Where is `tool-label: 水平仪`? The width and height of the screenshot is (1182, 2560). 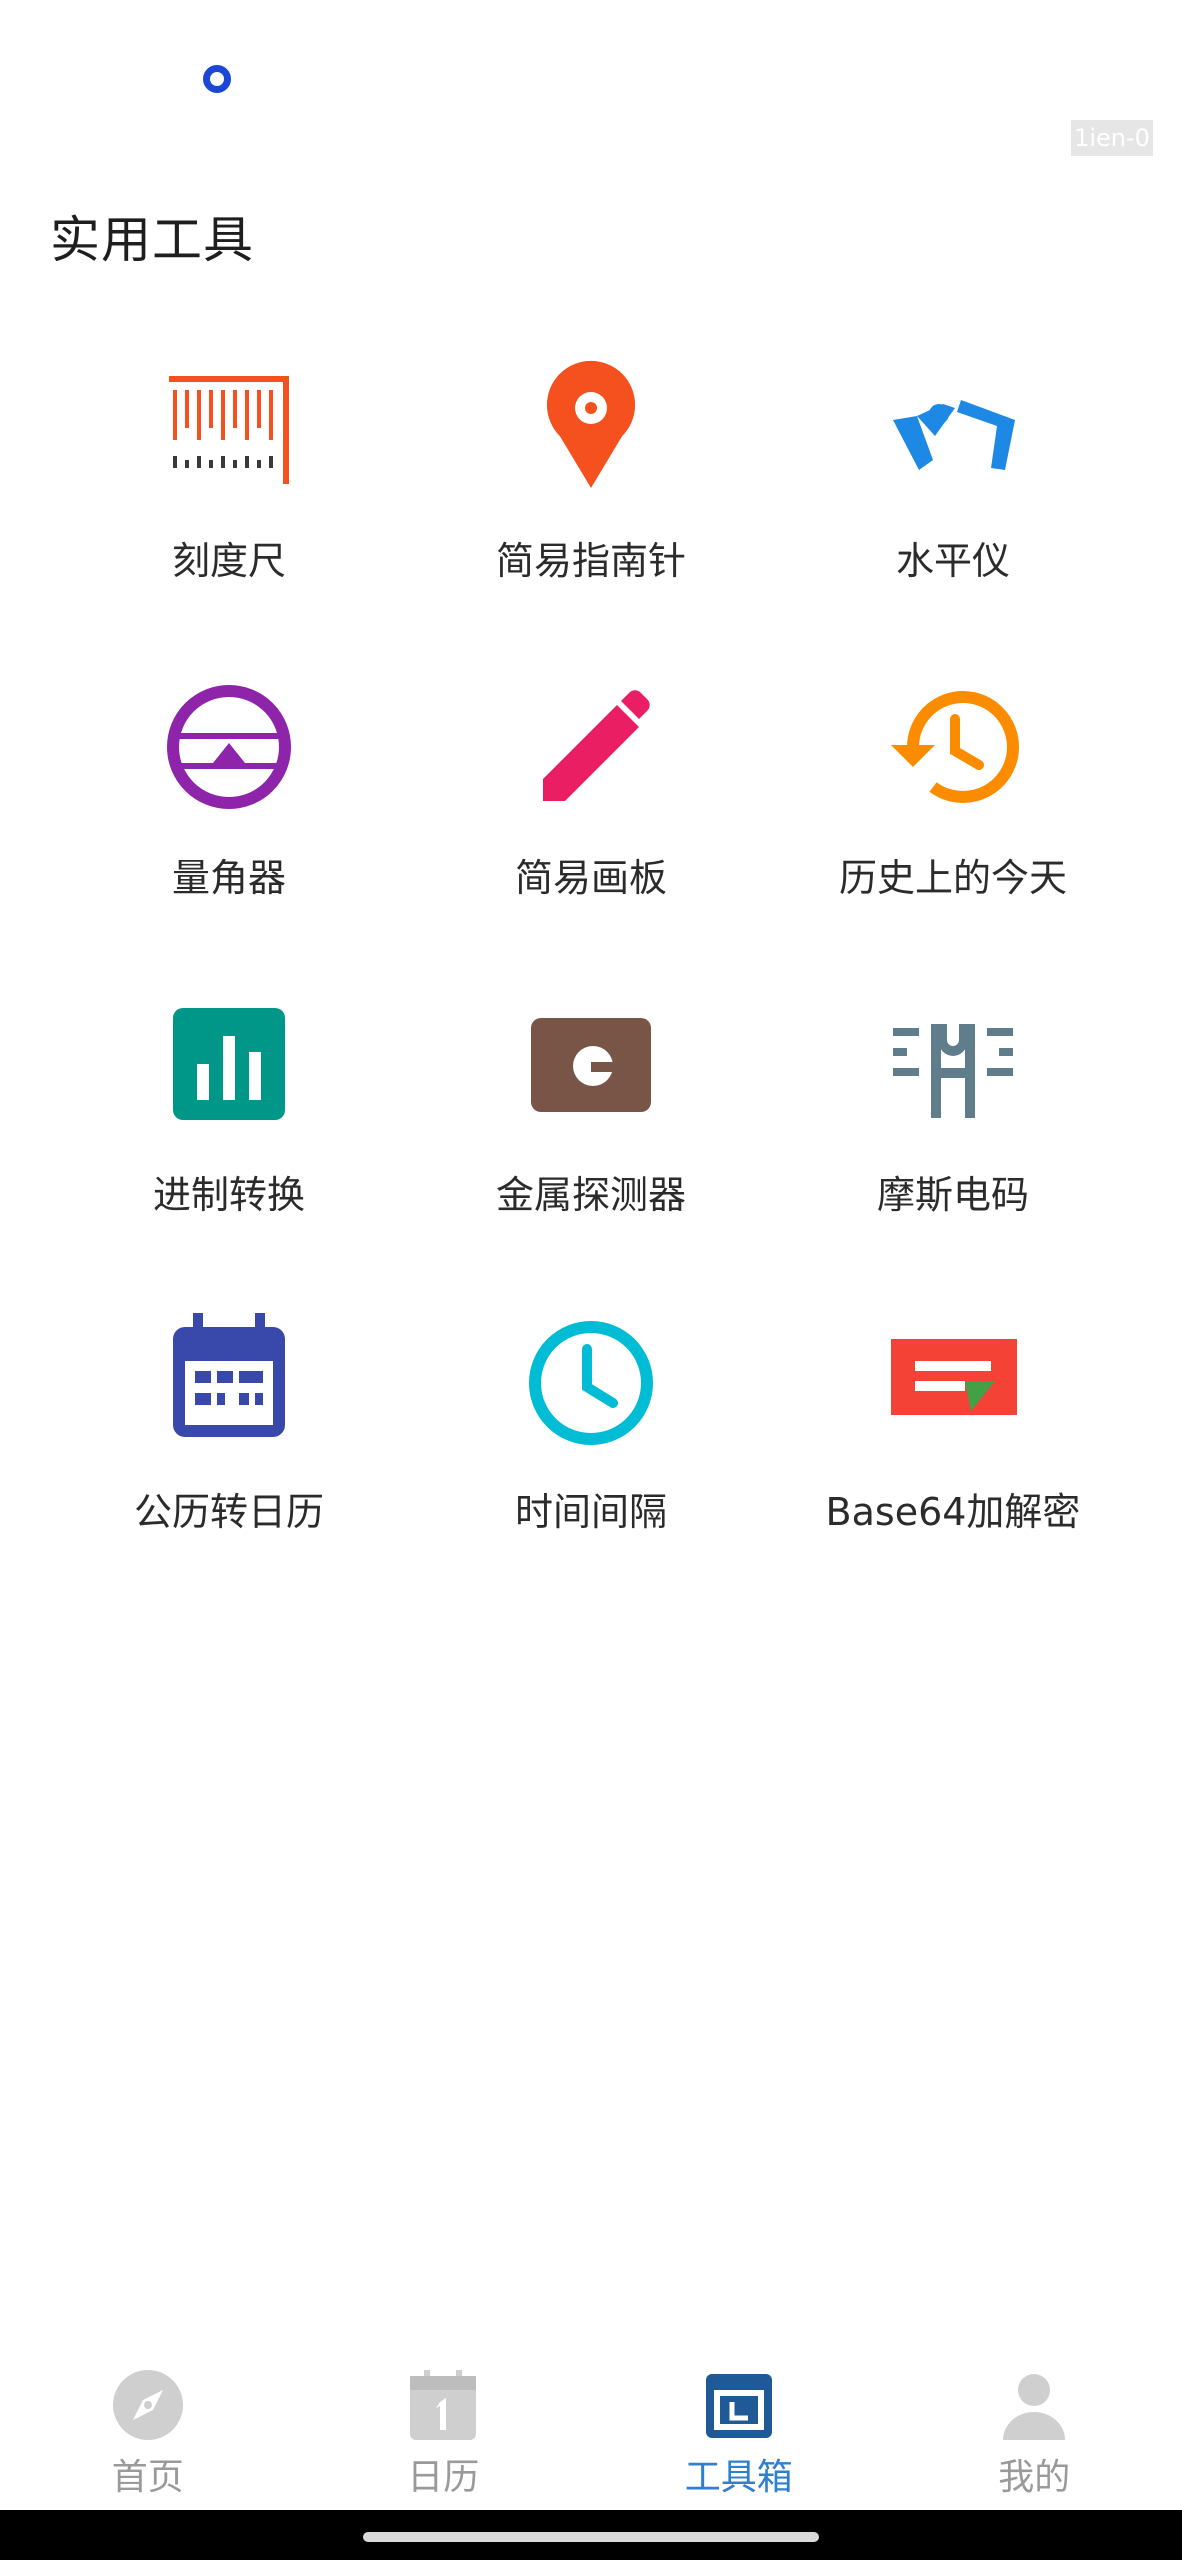 tool-label: 水平仪 is located at coordinates (952, 561).